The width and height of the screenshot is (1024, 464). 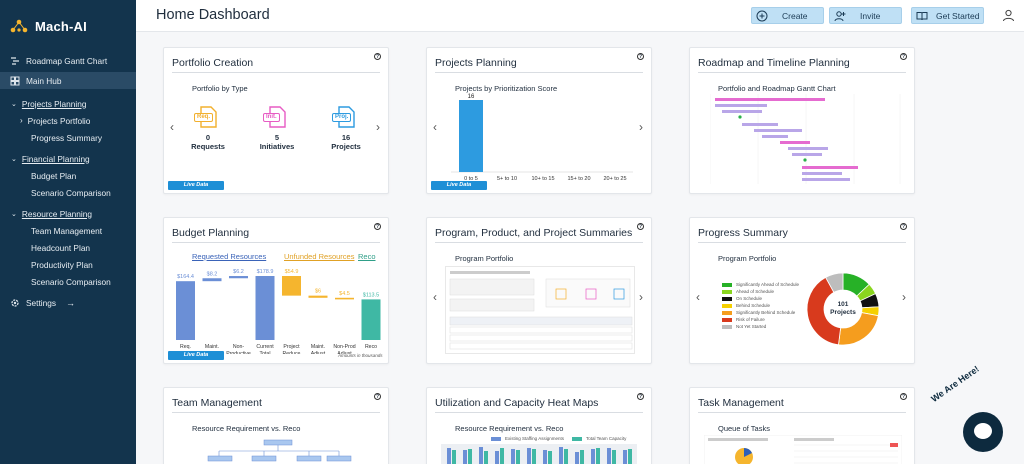 What do you see at coordinates (208, 128) in the screenshot?
I see `portfolio-type-requests: Req. 0 Requests` at bounding box center [208, 128].